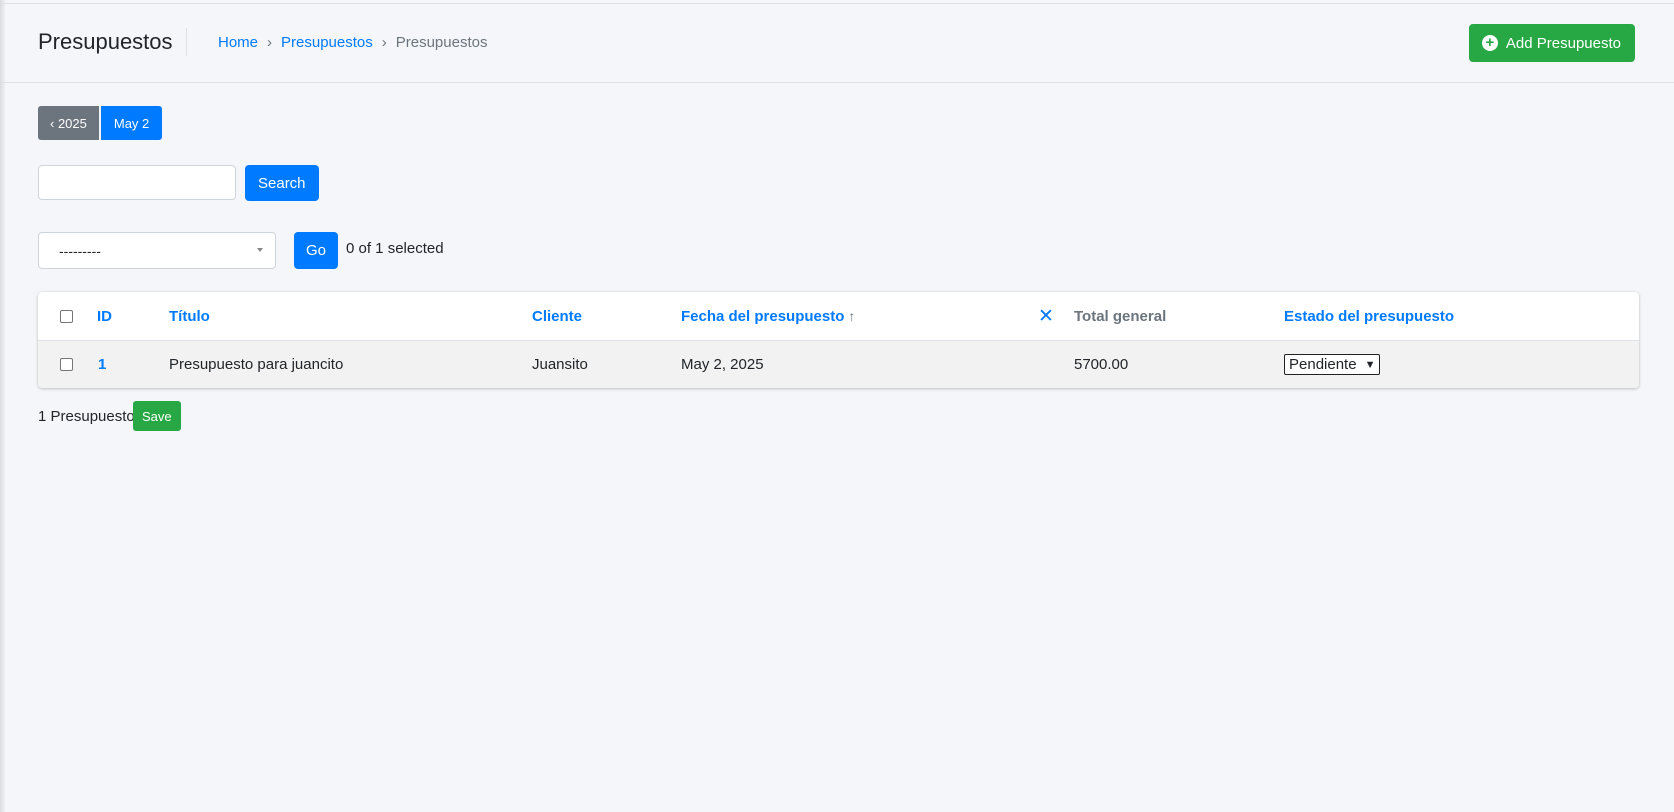 Image resolution: width=1674 pixels, height=812 pixels. I want to click on chevron-down-icon, so click(260, 250).